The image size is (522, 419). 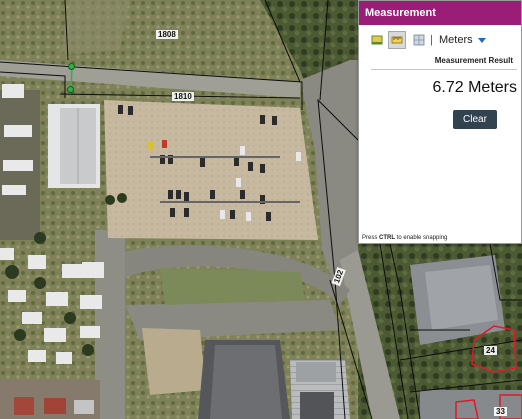 I want to click on chevron-down-icon, so click(x=481, y=40).